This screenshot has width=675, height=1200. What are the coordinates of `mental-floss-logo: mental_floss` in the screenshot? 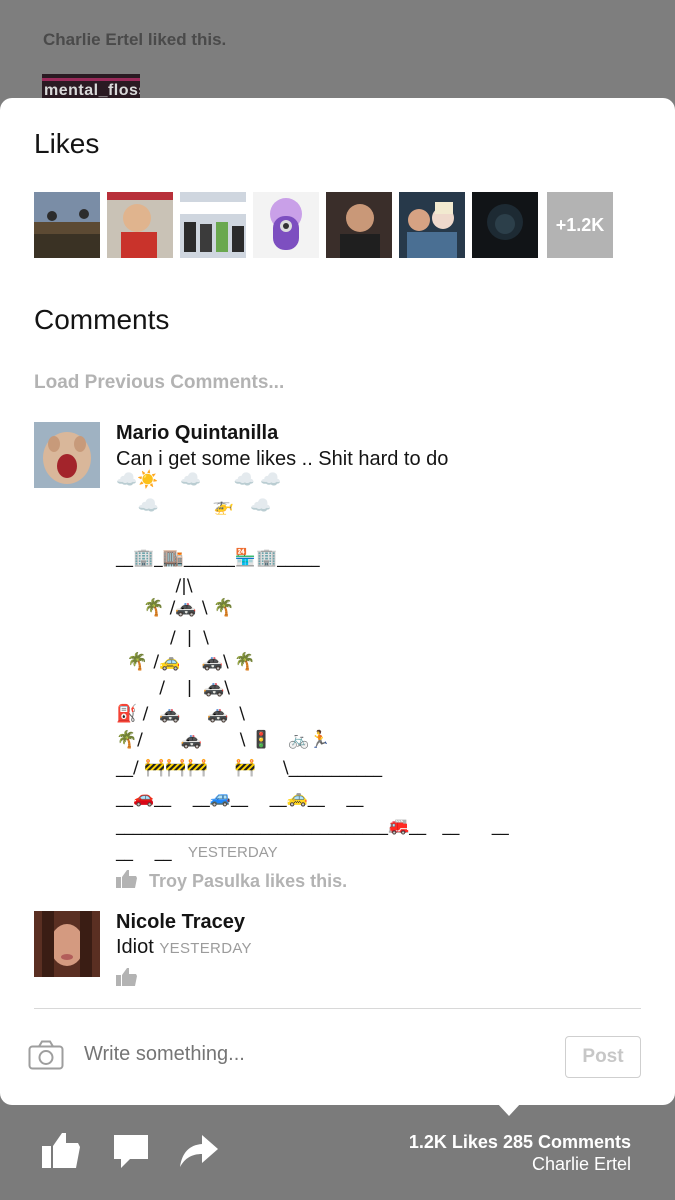 It's located at (91, 87).